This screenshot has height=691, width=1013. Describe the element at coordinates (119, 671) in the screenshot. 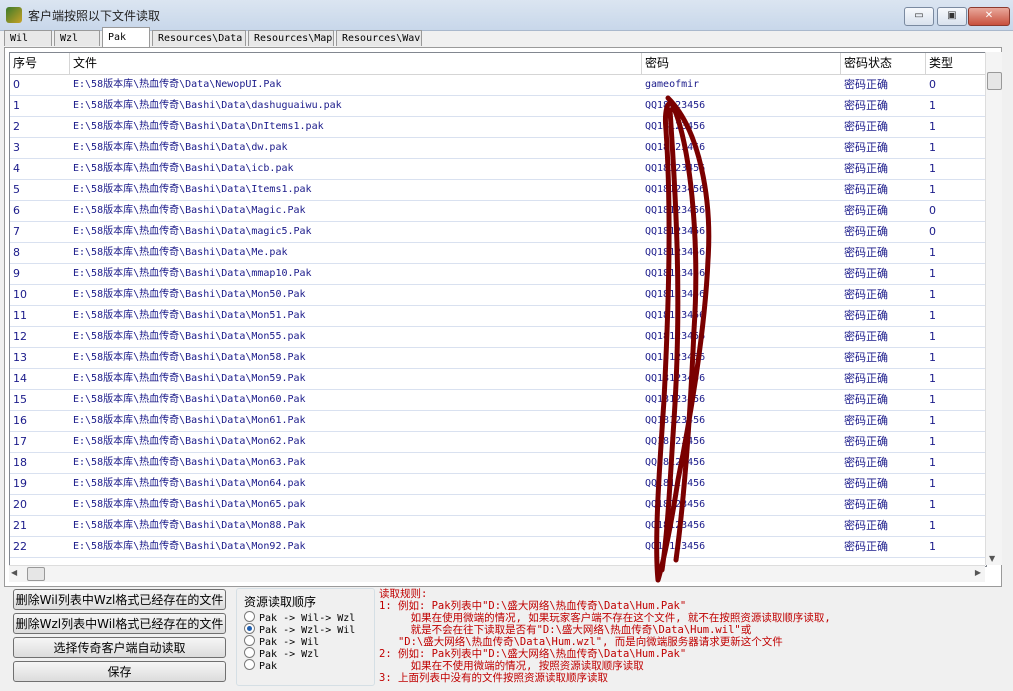

I see `save-button: 保存` at that location.